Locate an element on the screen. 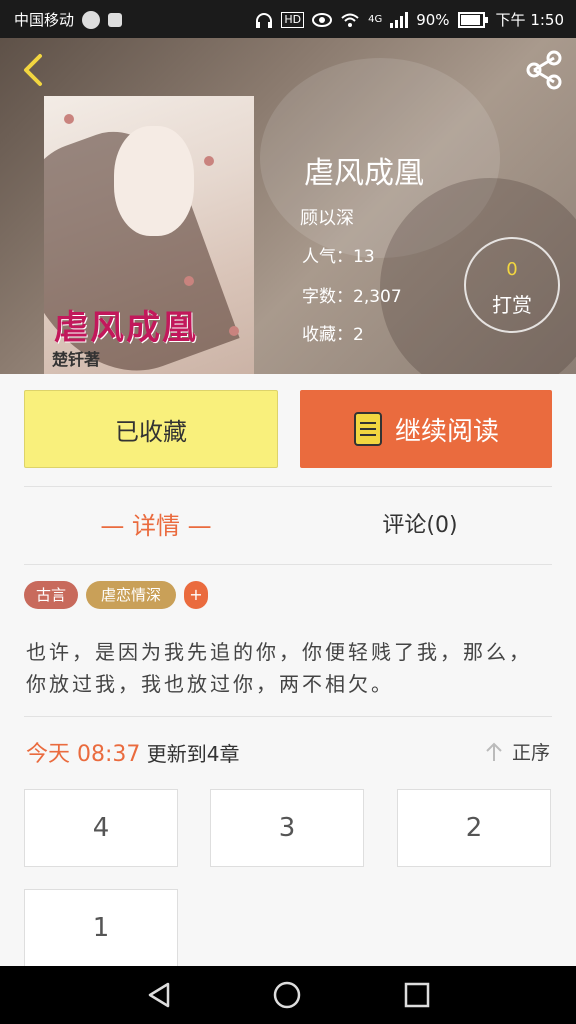 This screenshot has height=1024, width=576. eye-icon is located at coordinates (322, 19).